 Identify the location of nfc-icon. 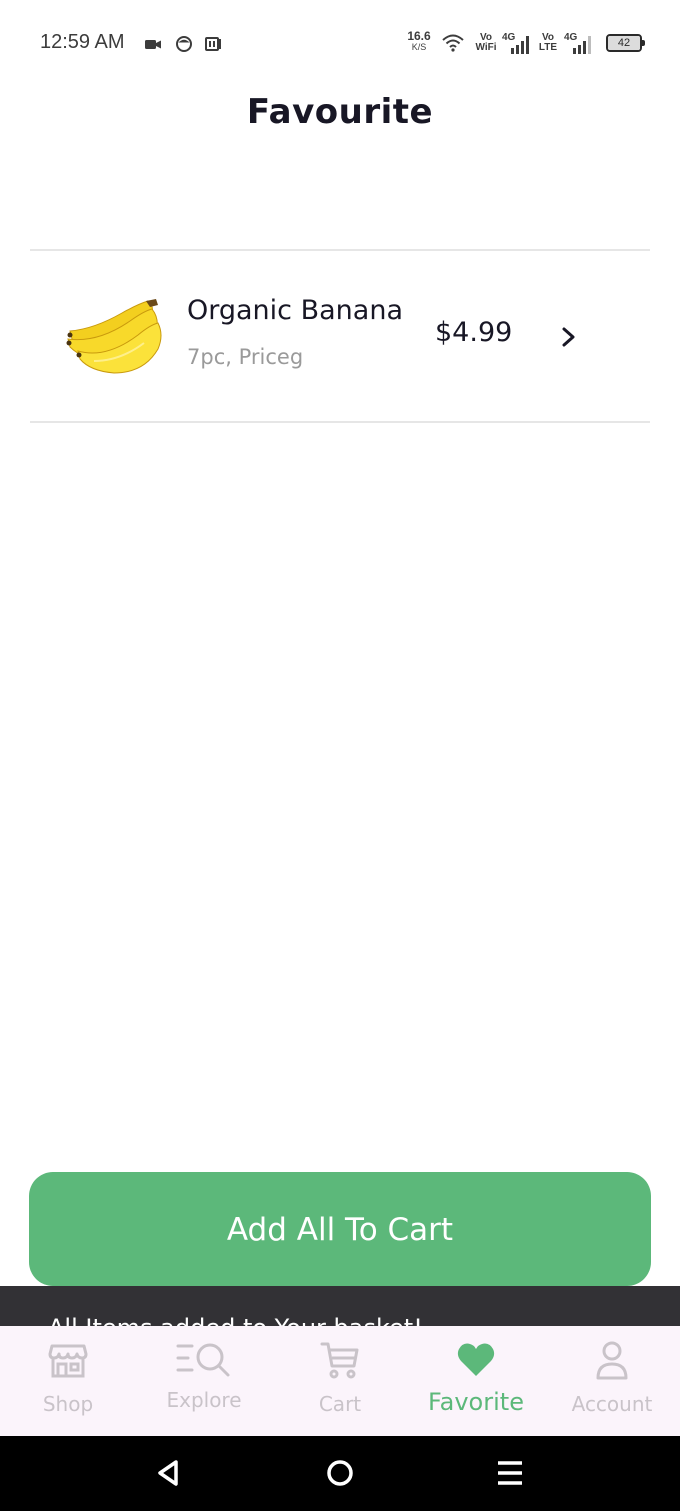
(213, 44).